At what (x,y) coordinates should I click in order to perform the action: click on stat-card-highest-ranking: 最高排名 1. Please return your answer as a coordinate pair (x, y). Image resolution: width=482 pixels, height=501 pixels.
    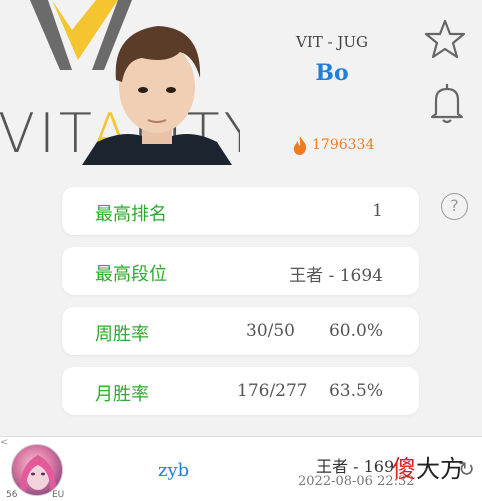
    Looking at the image, I should click on (240, 211).